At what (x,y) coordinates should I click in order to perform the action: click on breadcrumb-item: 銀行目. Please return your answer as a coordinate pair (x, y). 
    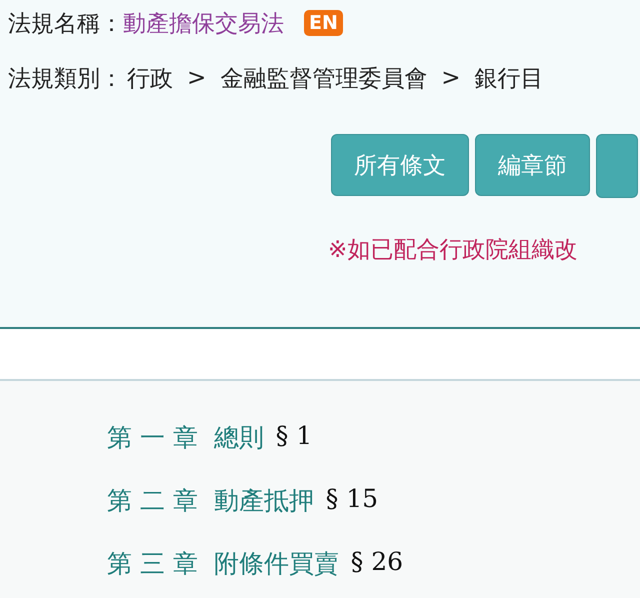
    Looking at the image, I should click on (509, 79).